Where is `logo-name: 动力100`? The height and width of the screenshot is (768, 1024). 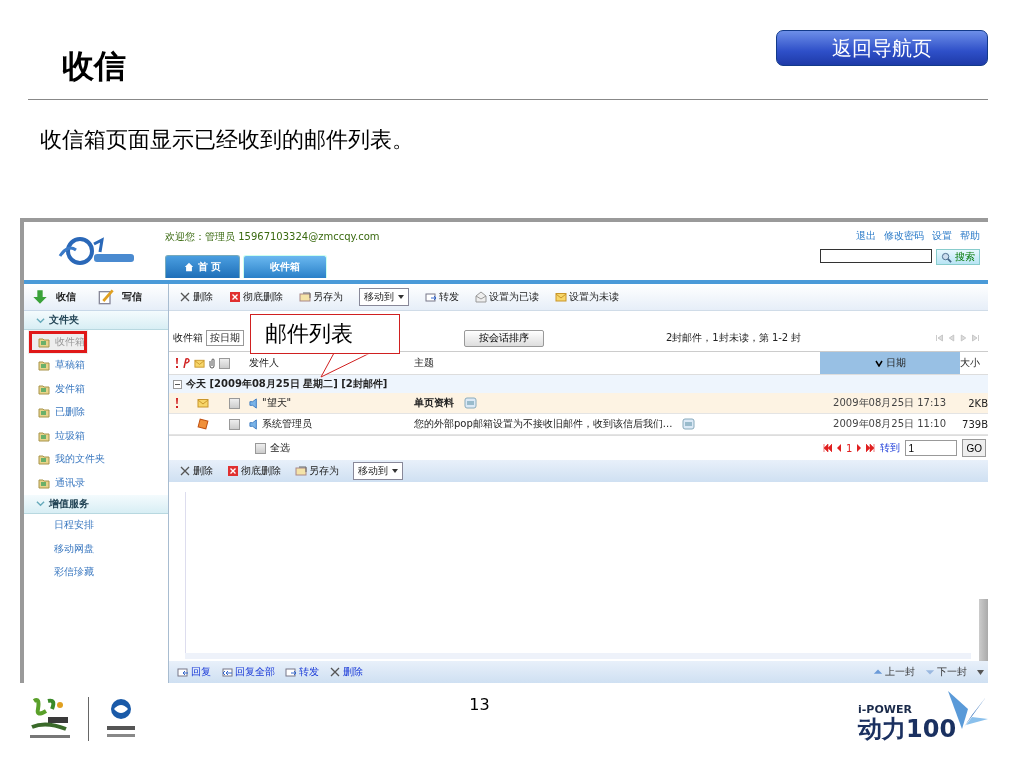 logo-name: 动力100 is located at coordinates (908, 729).